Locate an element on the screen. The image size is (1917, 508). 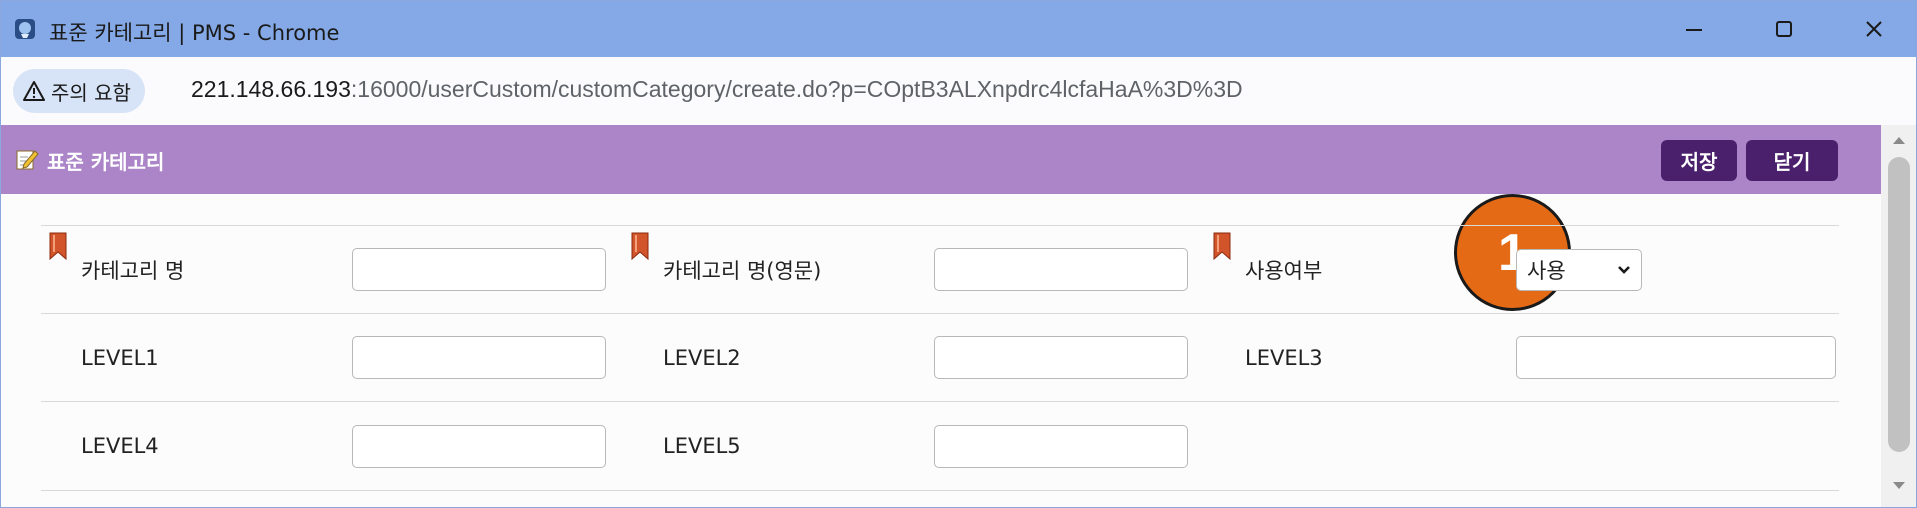
warning-icon is located at coordinates (34, 91).